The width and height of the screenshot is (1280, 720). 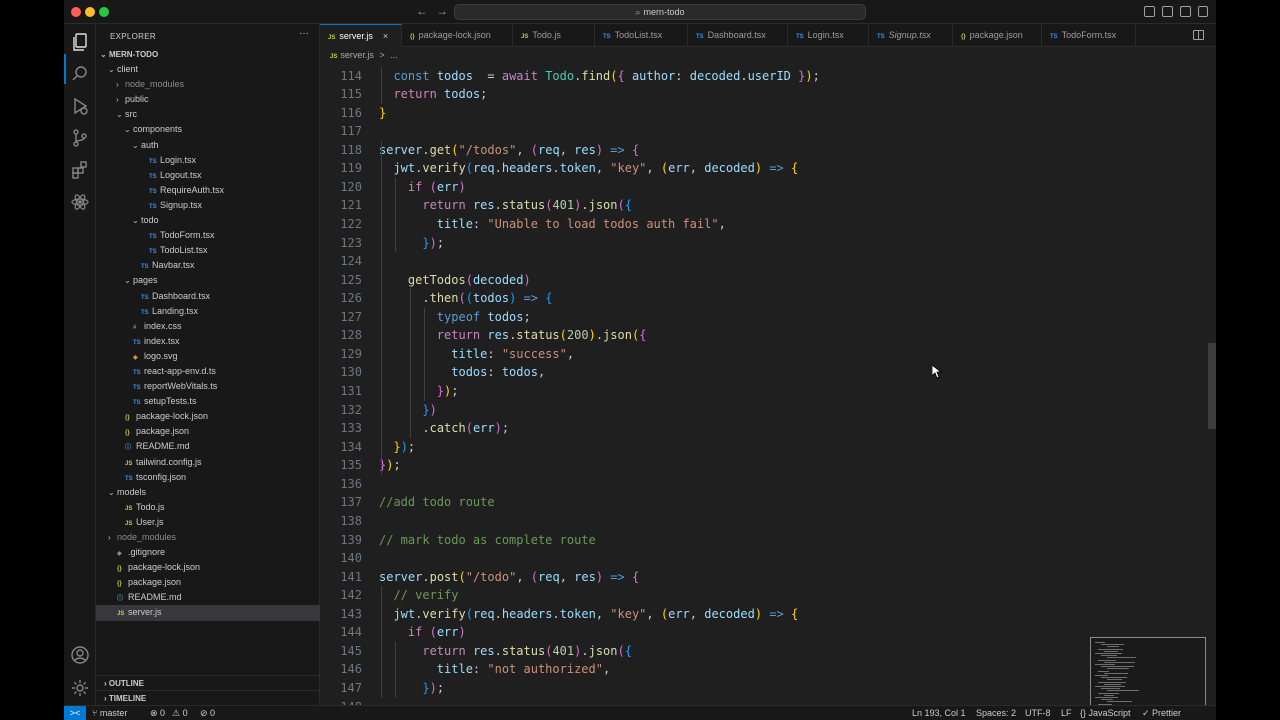 What do you see at coordinates (208, 175) in the screenshot?
I see `tree-file: TS Logout.tsx` at bounding box center [208, 175].